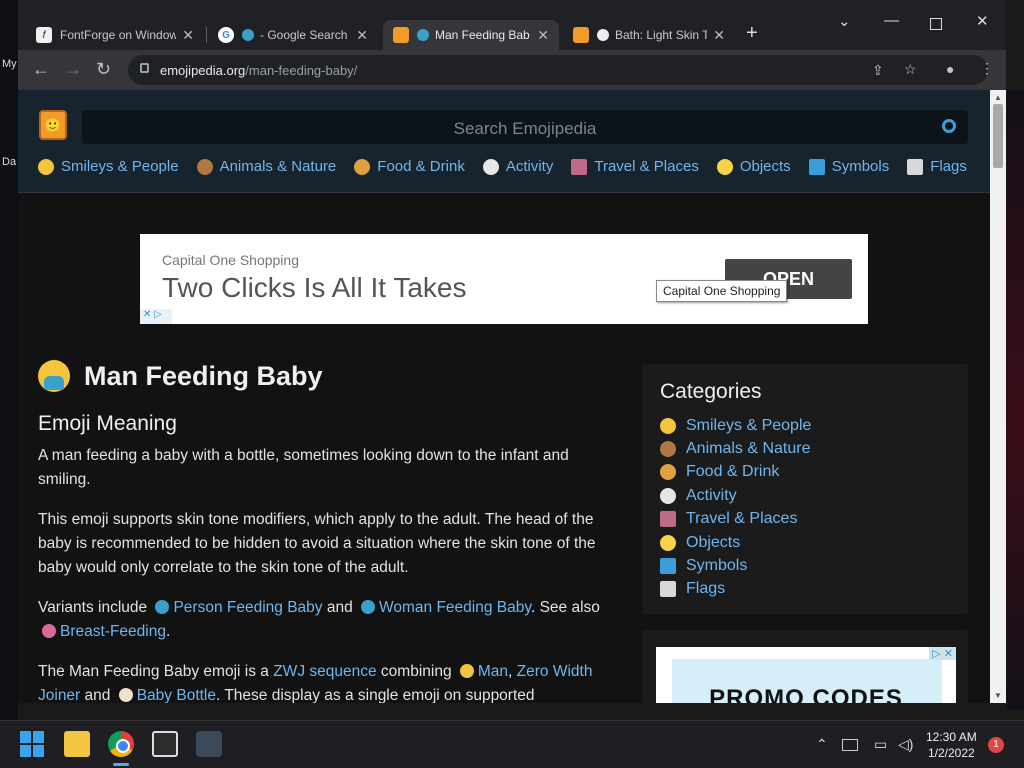  I want to click on bookmark-star-icon: ☆, so click(910, 69).